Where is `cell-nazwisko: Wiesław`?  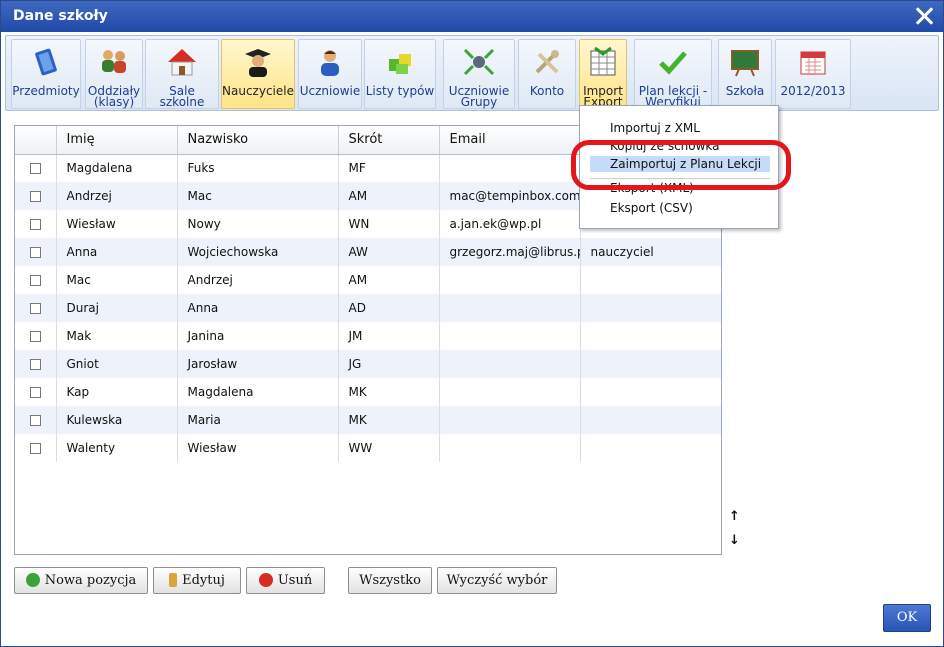 cell-nazwisko: Wiesław is located at coordinates (258, 448).